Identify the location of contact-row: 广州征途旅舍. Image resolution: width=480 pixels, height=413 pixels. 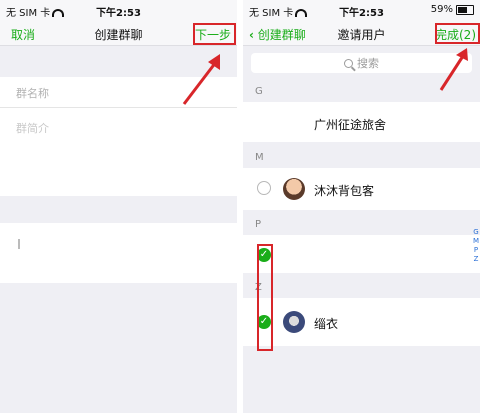
(361, 122).